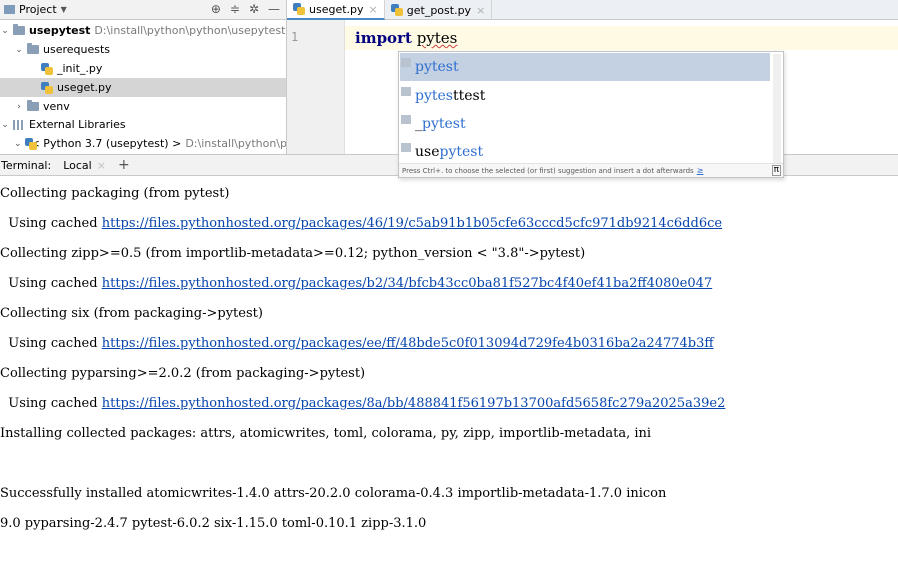  What do you see at coordinates (19, 107) in the screenshot?
I see `chevron-right-icon: ›` at bounding box center [19, 107].